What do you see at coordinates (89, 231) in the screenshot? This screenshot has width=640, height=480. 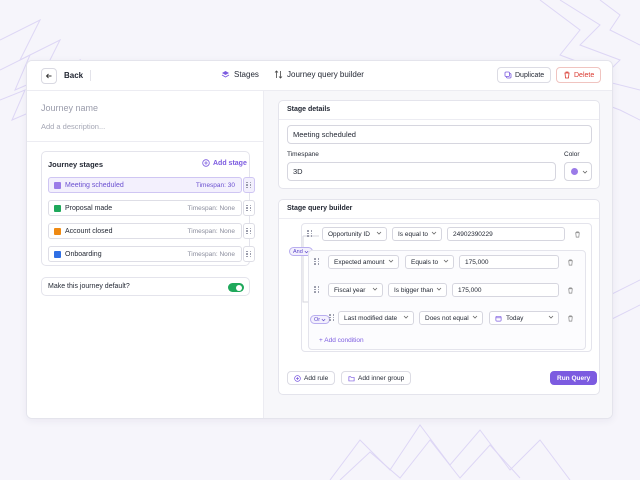 I see `stage-label: Account closed` at bounding box center [89, 231].